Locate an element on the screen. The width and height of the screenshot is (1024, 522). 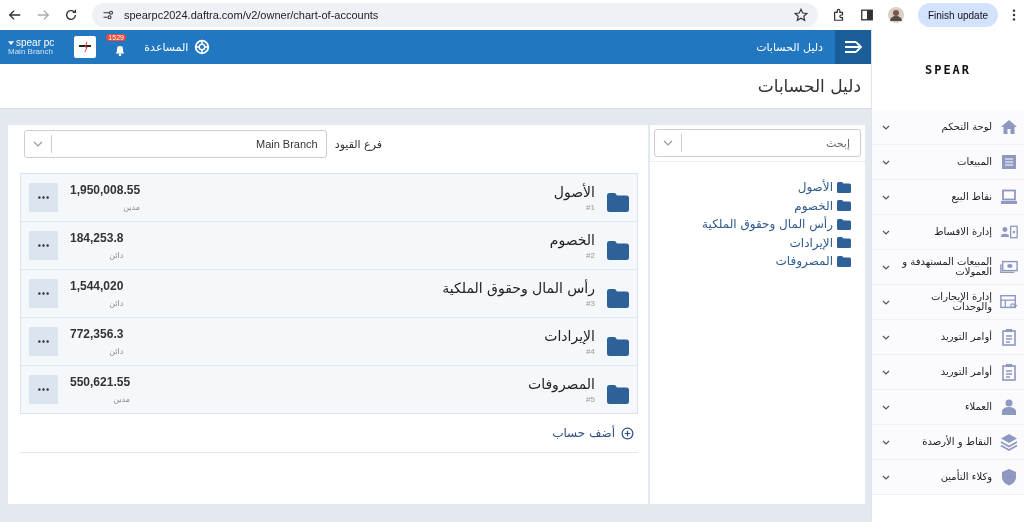
side-panel-icon is located at coordinates (866, 15).